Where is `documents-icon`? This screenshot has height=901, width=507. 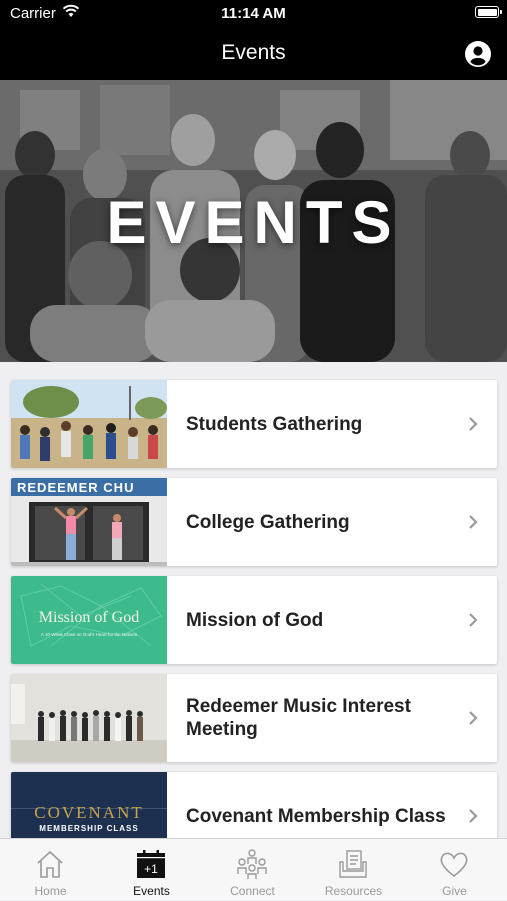
documents-icon is located at coordinates (353, 864).